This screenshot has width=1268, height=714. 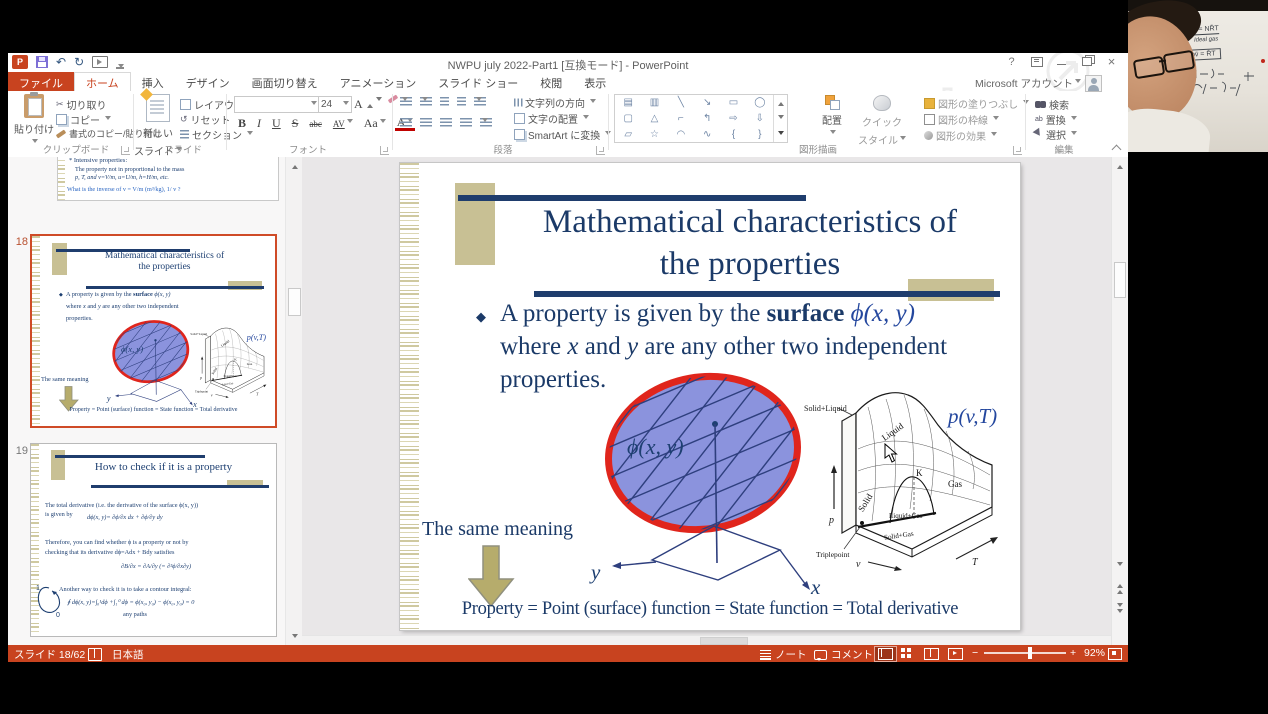 What do you see at coordinates (406, 101) in the screenshot?
I see `bullets-button` at bounding box center [406, 101].